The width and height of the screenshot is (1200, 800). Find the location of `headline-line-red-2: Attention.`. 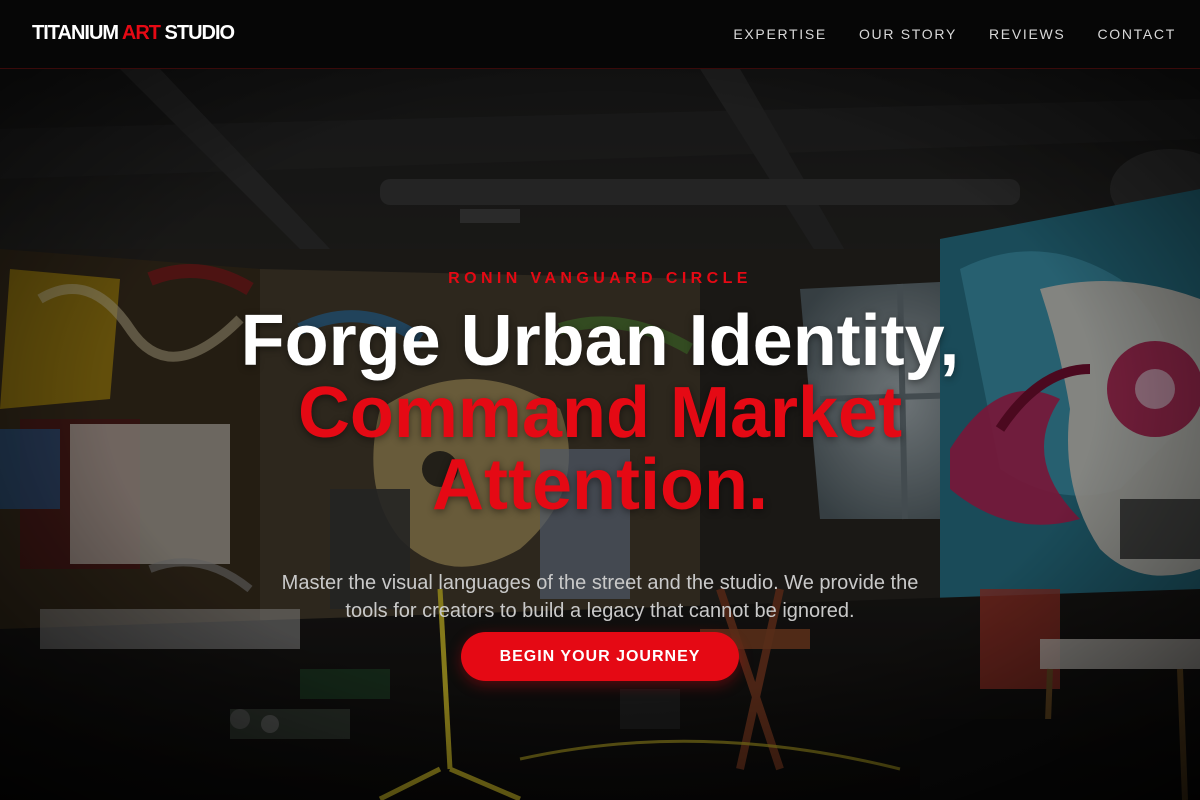

headline-line-red-2: Attention. is located at coordinates (600, 485).